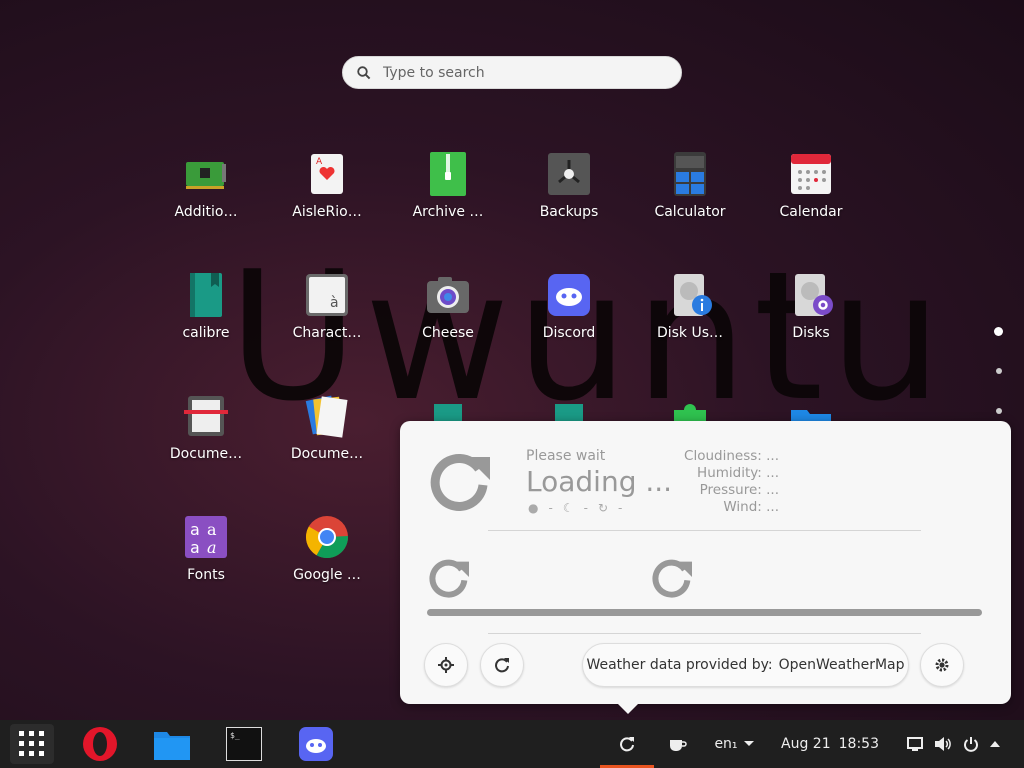 This screenshot has height=768, width=1024. Describe the element at coordinates (742, 507) in the screenshot. I see `detail-label: Wind:` at that location.